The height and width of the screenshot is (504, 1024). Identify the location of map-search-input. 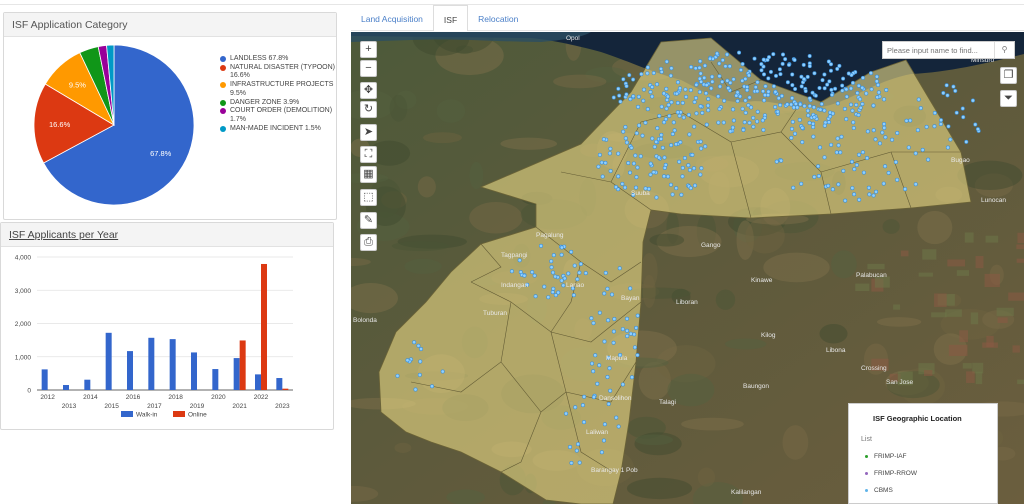
(939, 50).